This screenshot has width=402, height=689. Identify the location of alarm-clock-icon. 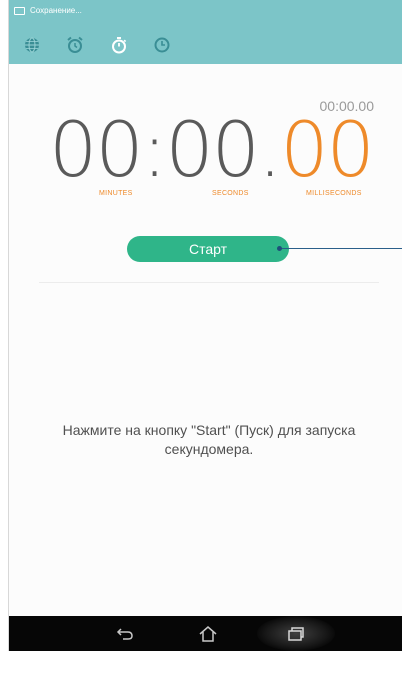
(75, 44).